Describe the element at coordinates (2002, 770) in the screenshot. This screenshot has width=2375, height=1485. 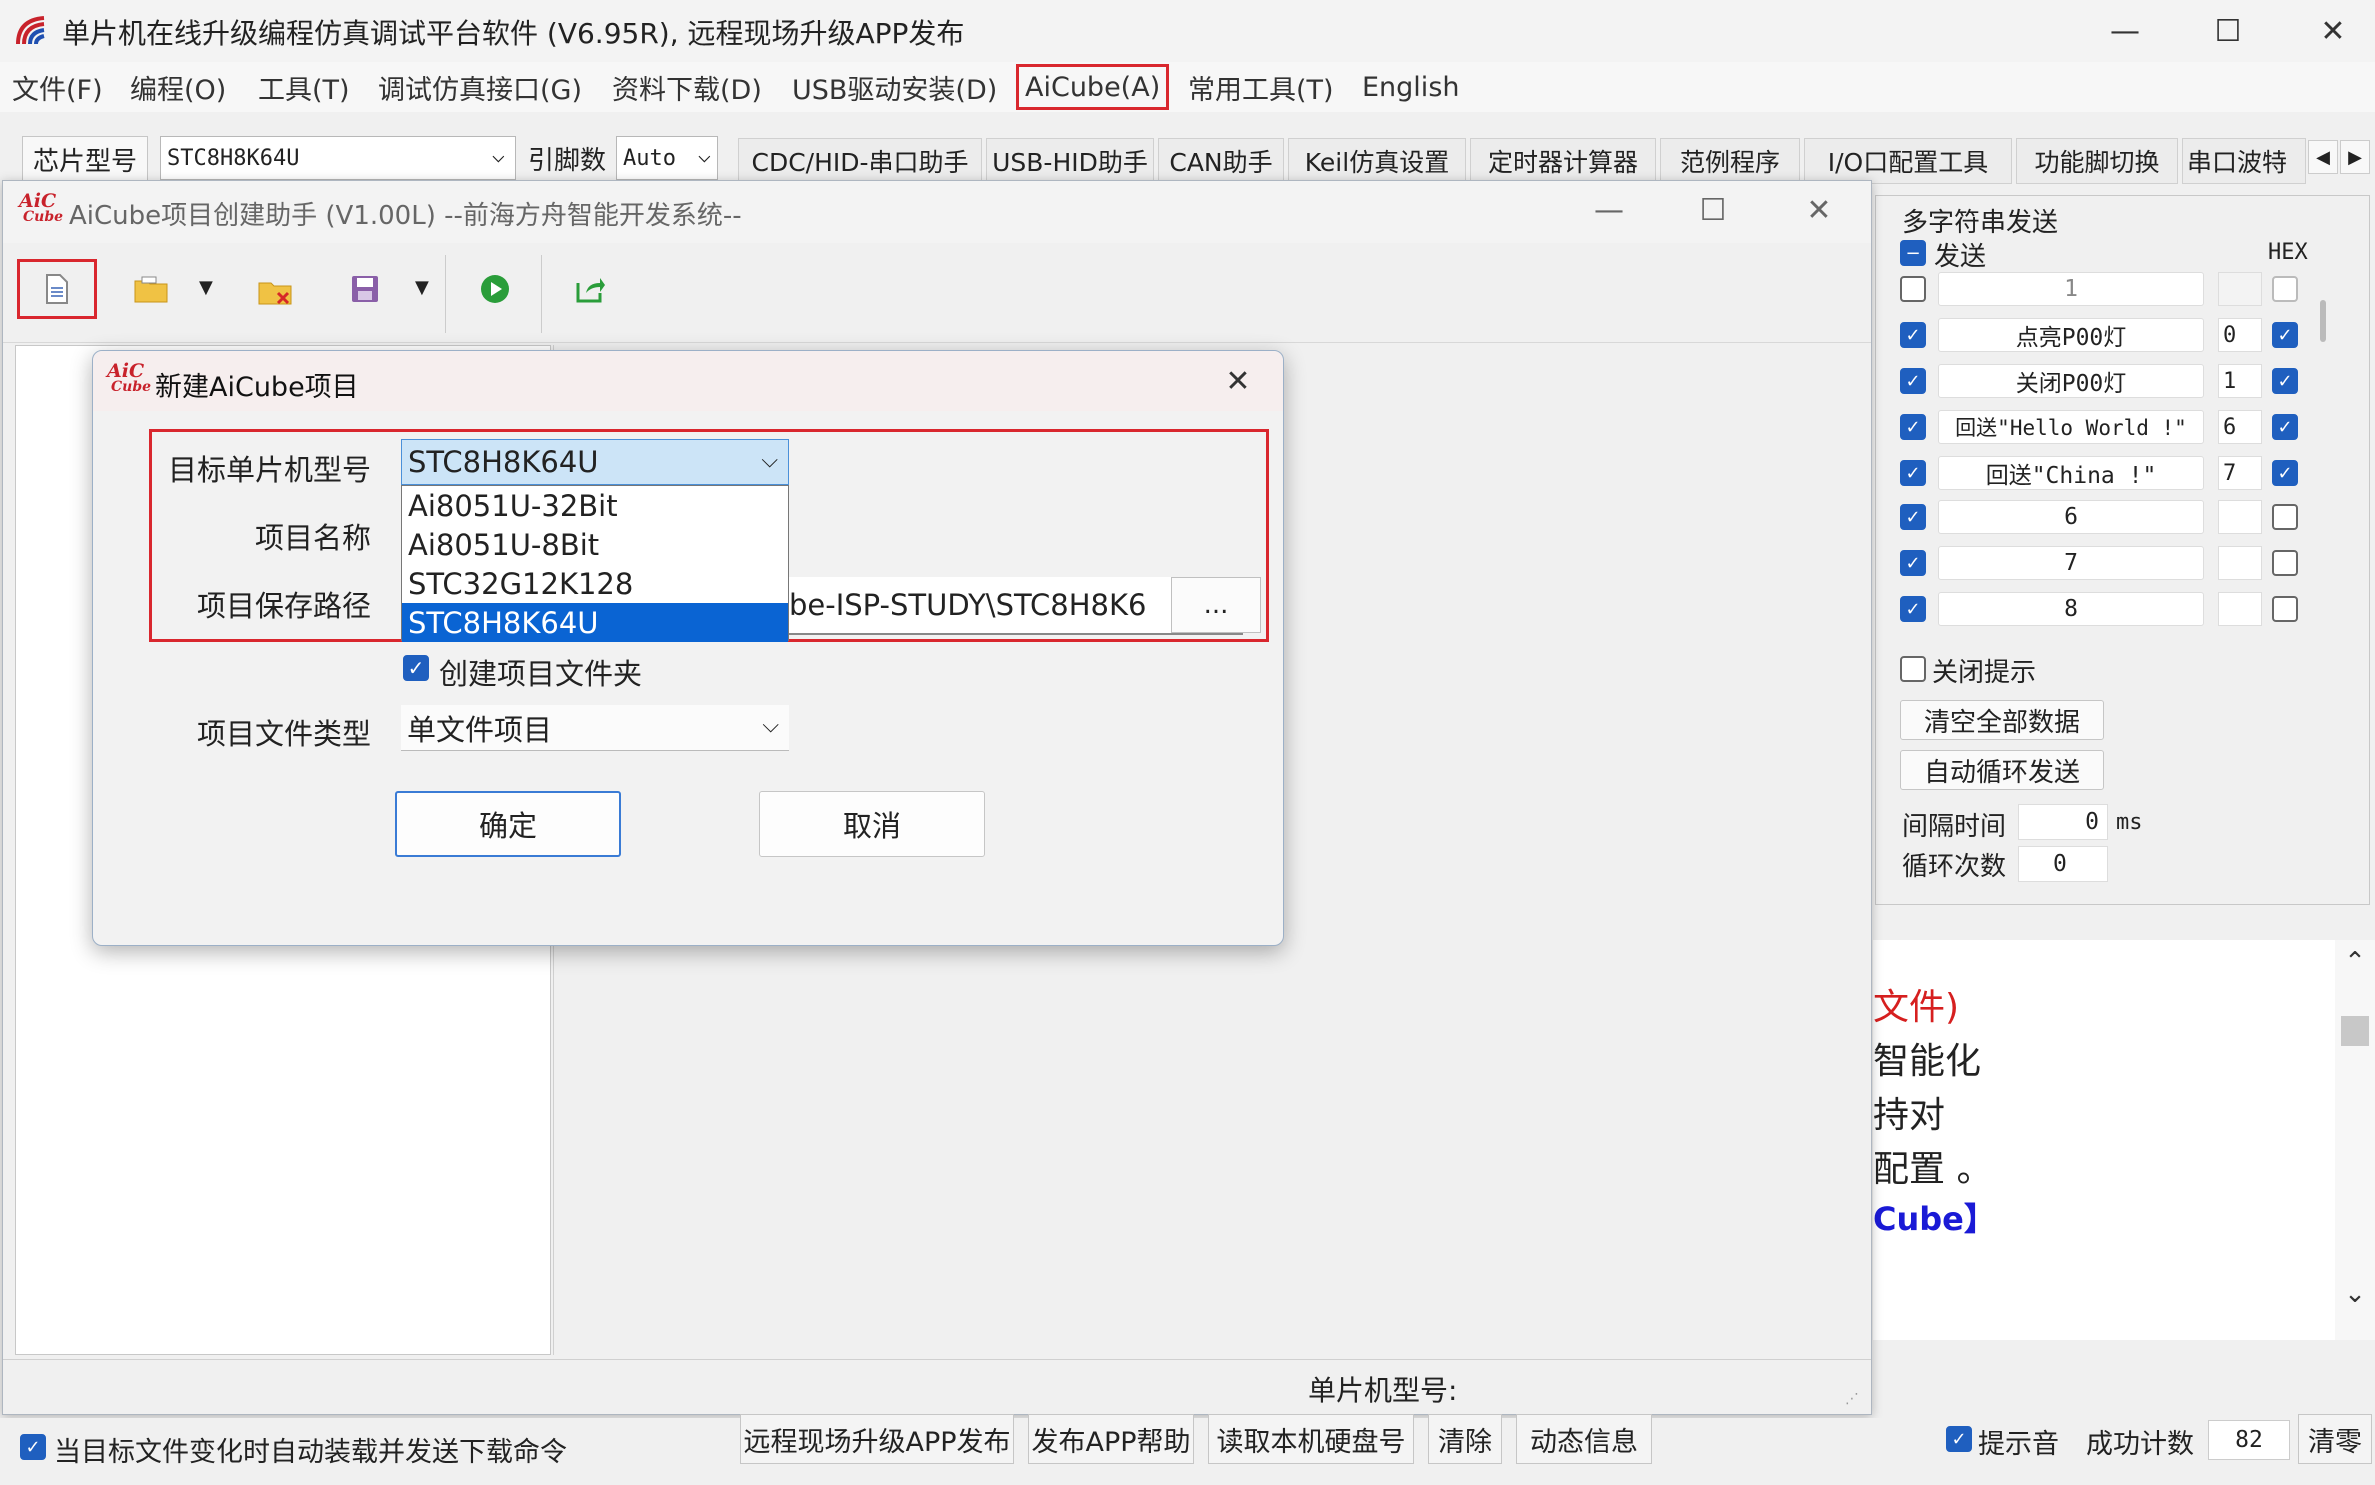
I see `auto-loop-send-button: 自动循环发送` at that location.